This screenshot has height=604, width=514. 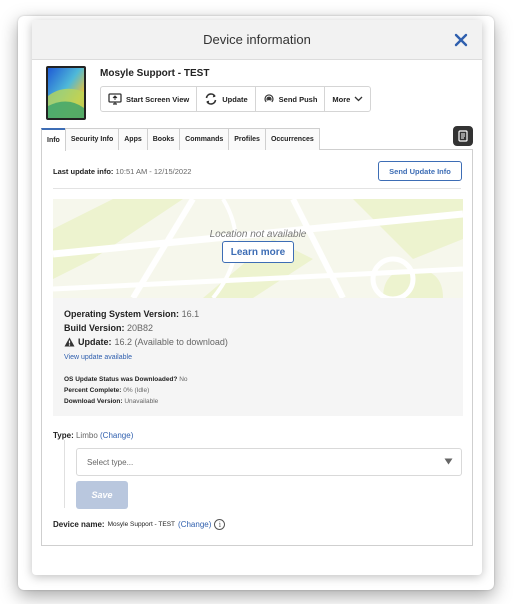 I want to click on warning-icon, so click(x=69, y=342).